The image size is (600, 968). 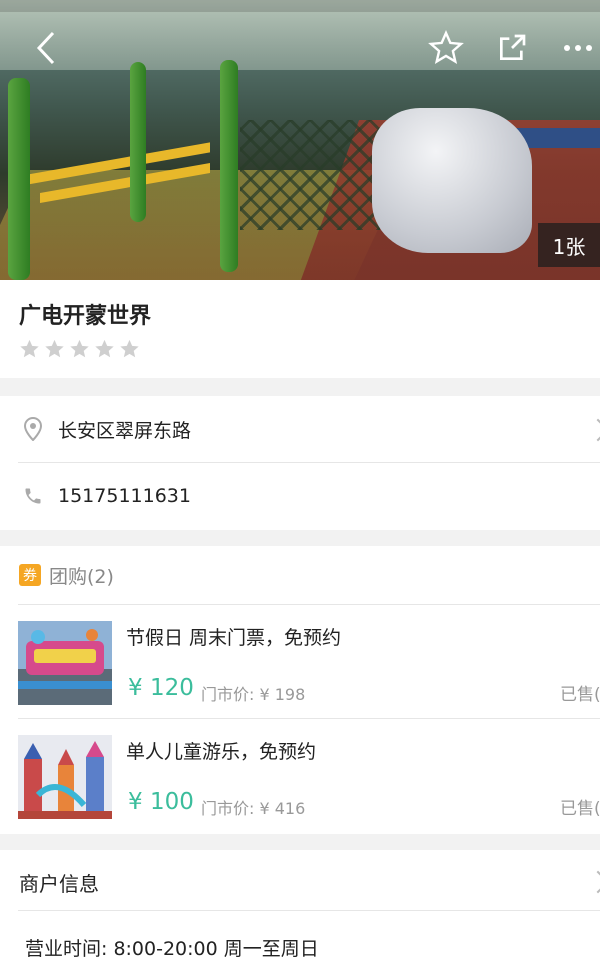 What do you see at coordinates (221, 752) in the screenshot?
I see `deal-name: 单人儿童游乐，免预约` at bounding box center [221, 752].